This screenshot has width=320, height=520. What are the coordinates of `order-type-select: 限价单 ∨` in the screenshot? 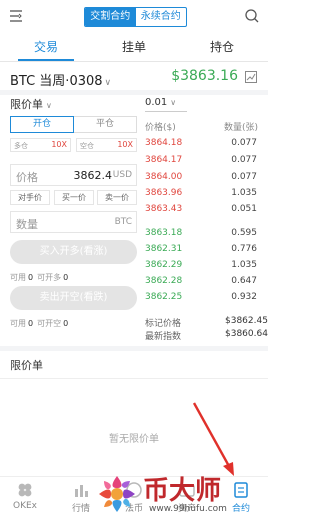 It's located at (31, 104).